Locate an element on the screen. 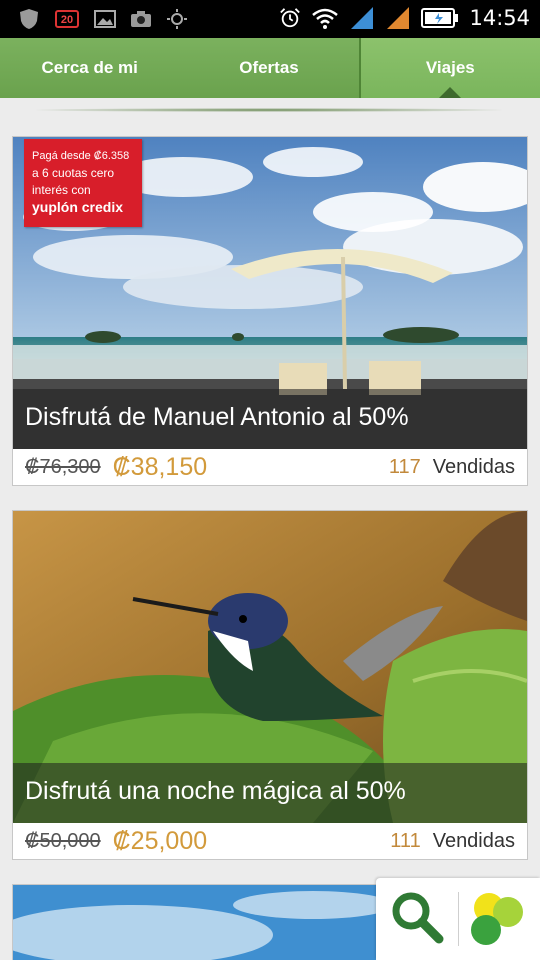 The height and width of the screenshot is (960, 540). selected-tab-indicator is located at coordinates (450, 92).